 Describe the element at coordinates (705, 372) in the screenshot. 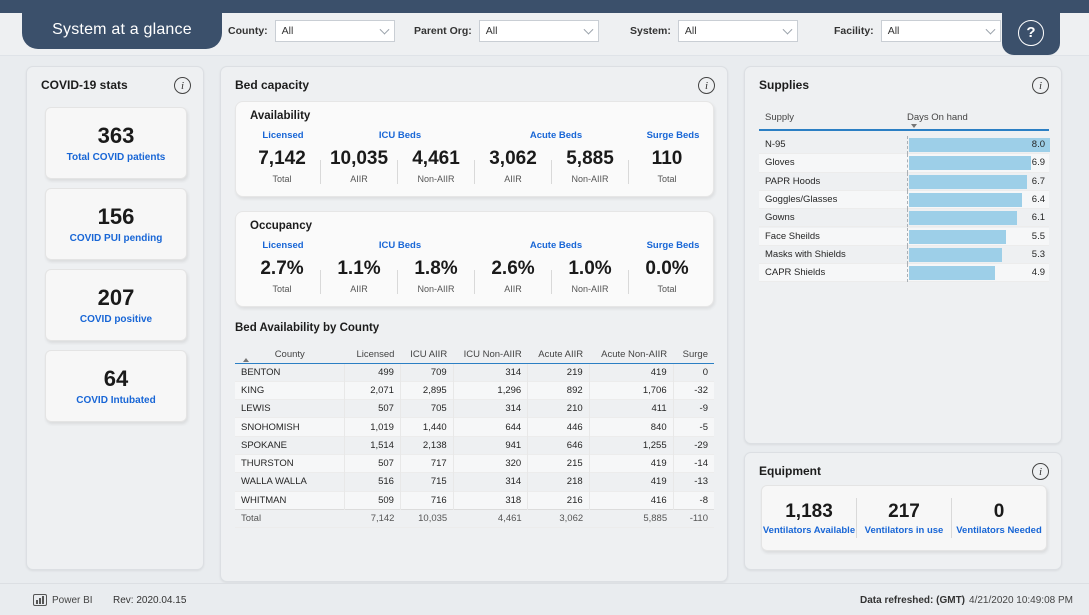

I see `cell-surge: 0` at that location.